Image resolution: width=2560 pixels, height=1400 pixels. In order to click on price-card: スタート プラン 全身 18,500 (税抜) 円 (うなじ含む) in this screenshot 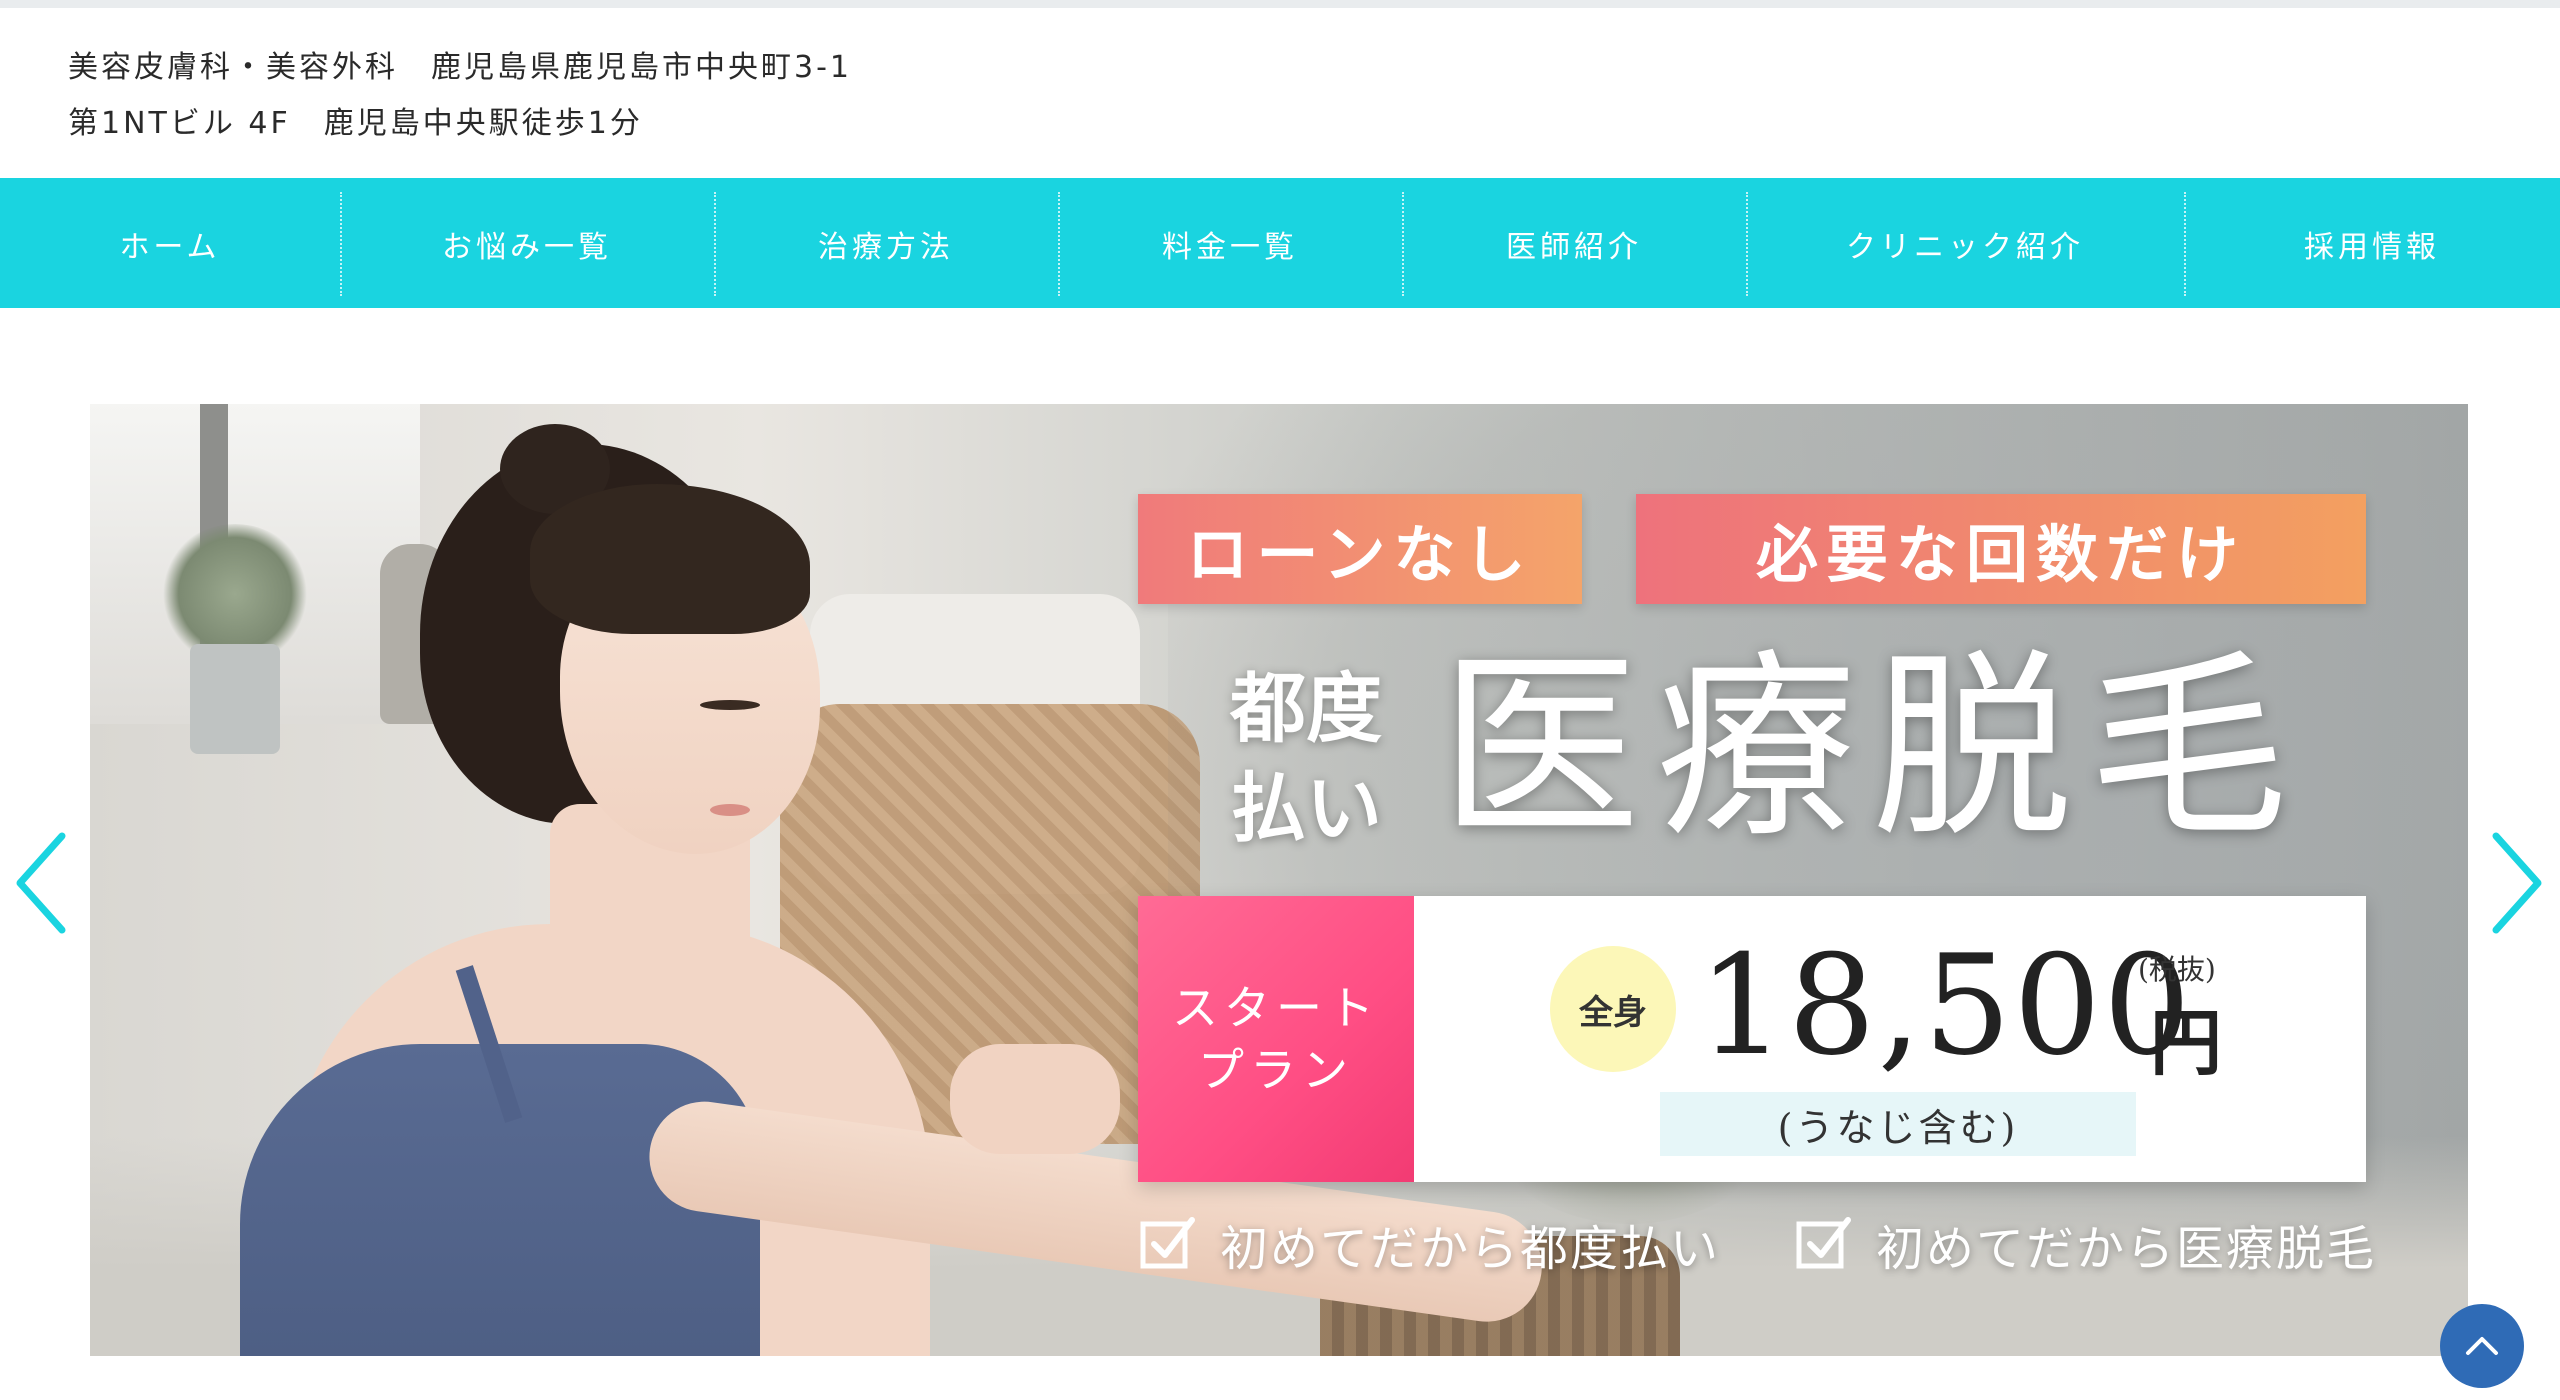, I will do `click(1752, 1039)`.